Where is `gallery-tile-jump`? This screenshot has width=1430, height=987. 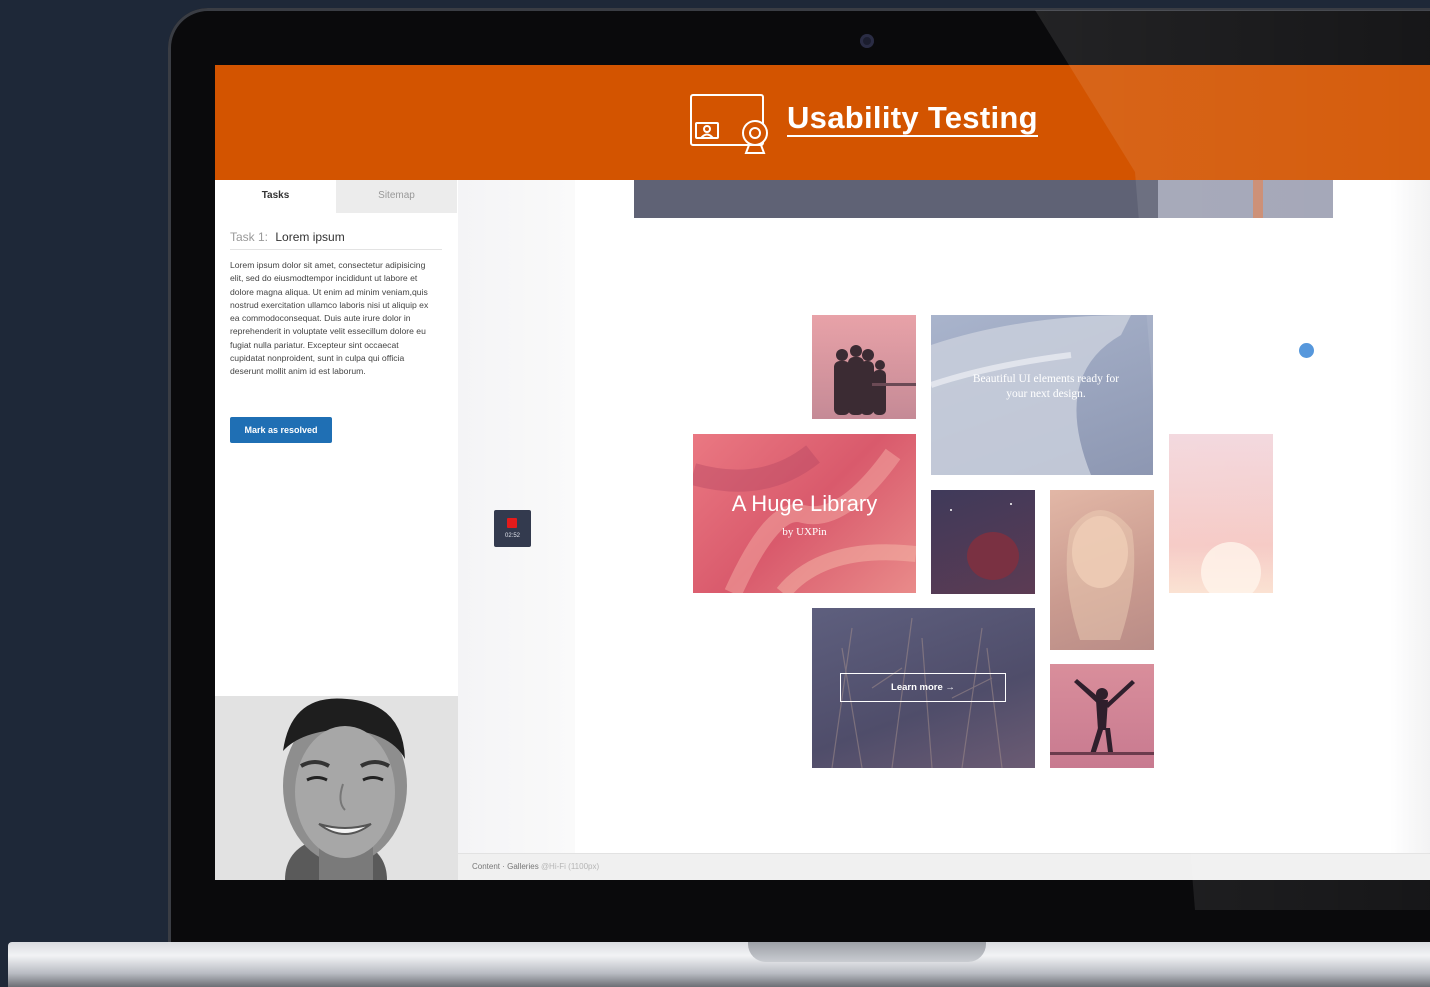
gallery-tile-jump is located at coordinates (1102, 716).